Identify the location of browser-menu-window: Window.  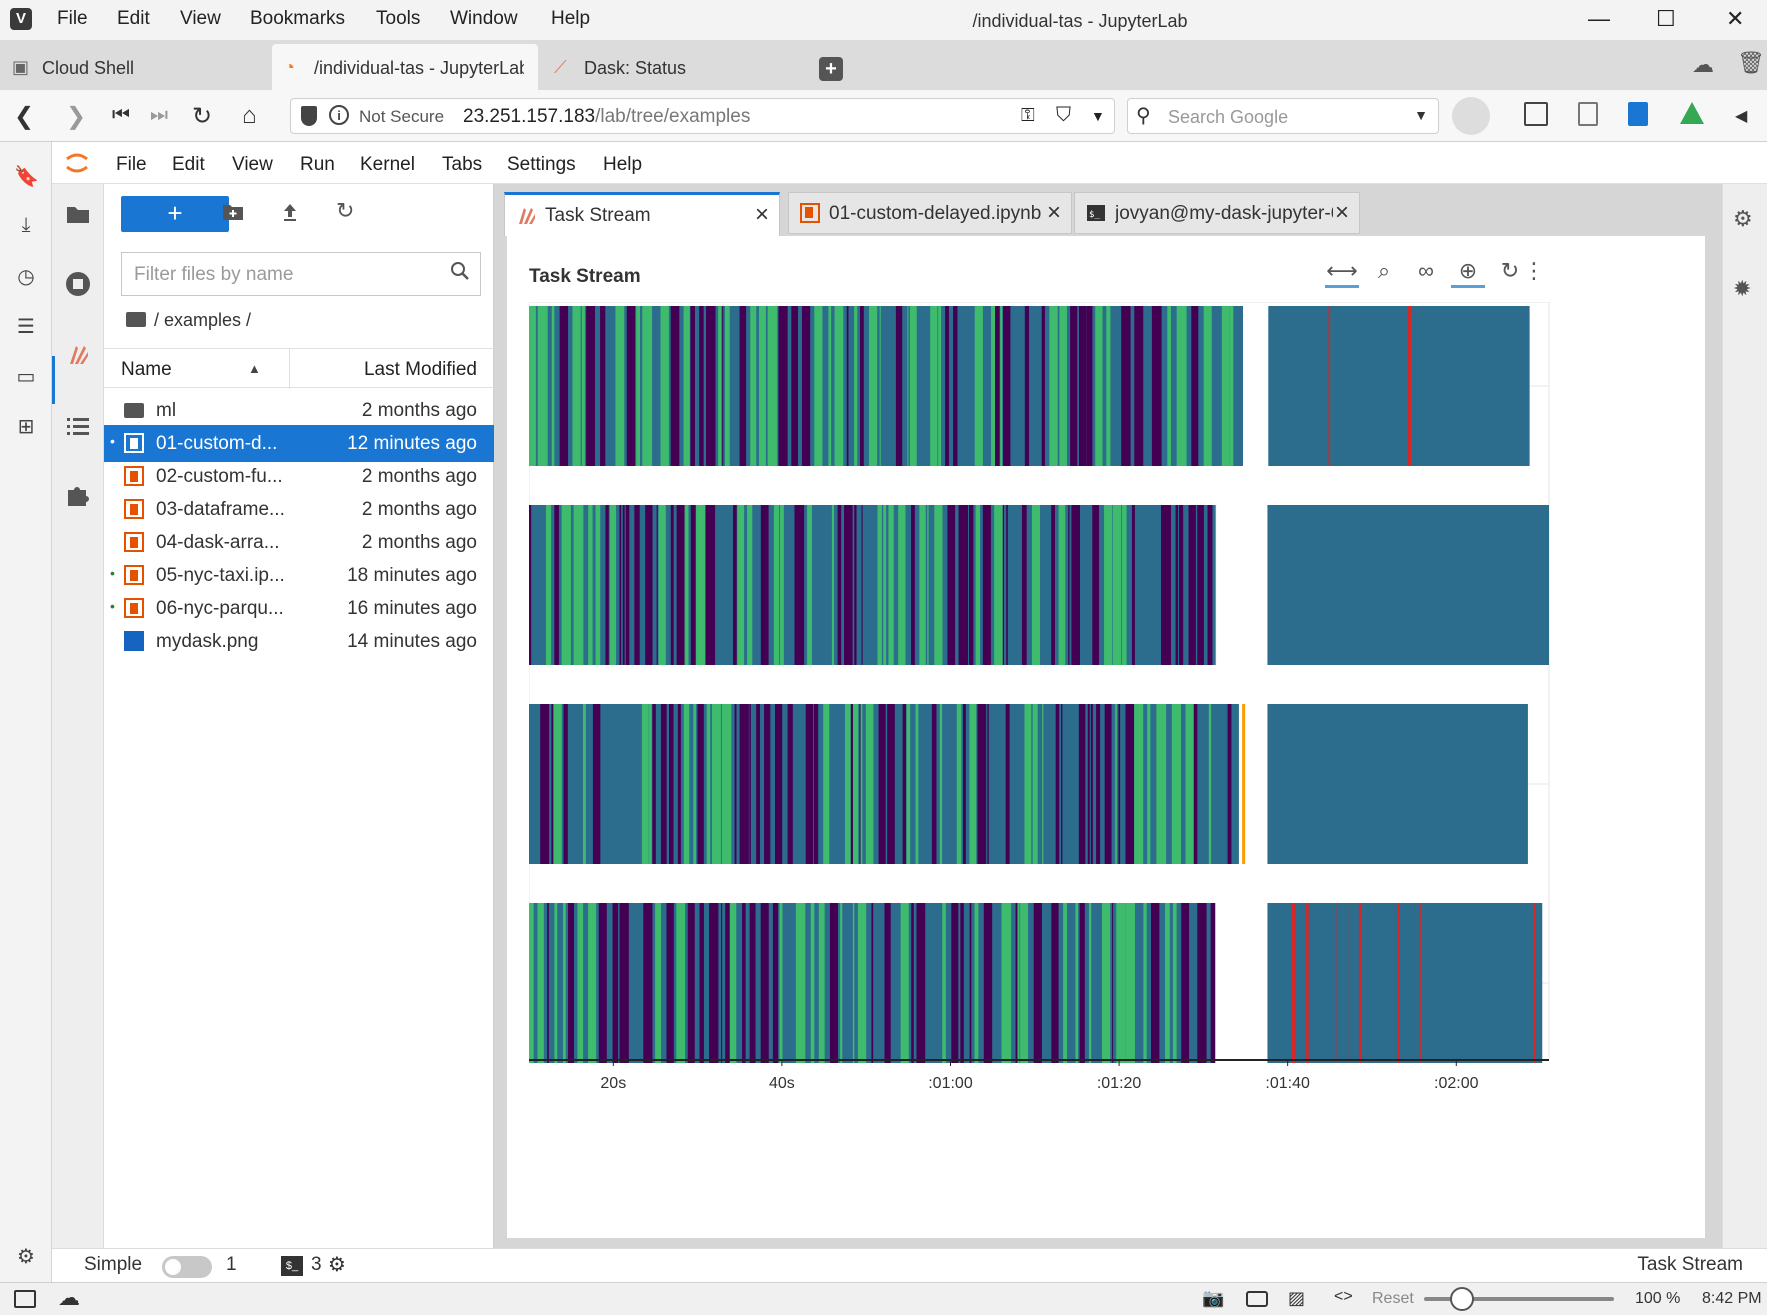
(484, 19).